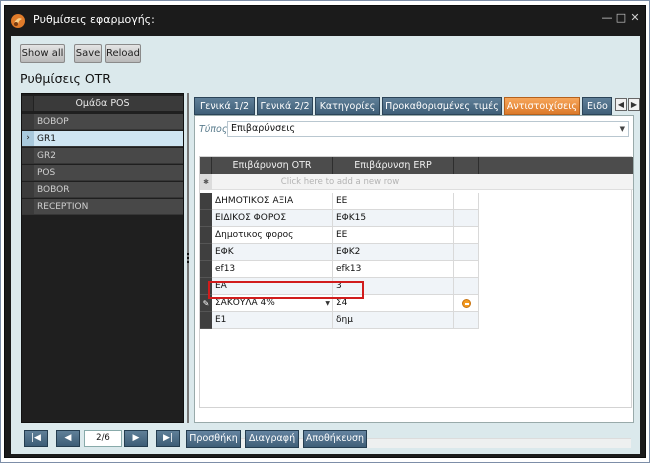 This screenshot has height=463, width=650. I want to click on window-title: Ρυθμίσεις εφαρμογής:, so click(94, 19).